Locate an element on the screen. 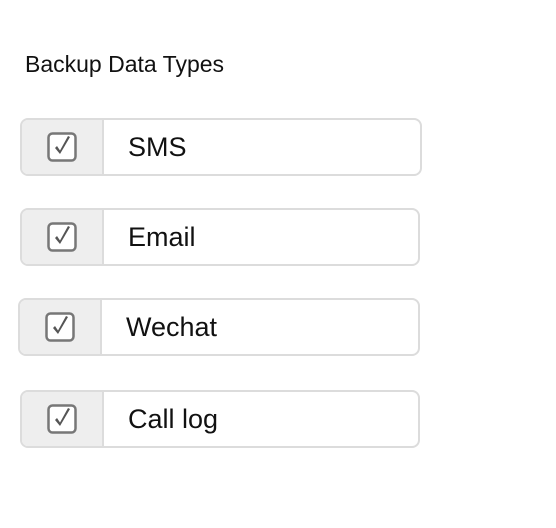 The width and height of the screenshot is (556, 528). option-email: Email is located at coordinates (220, 237).